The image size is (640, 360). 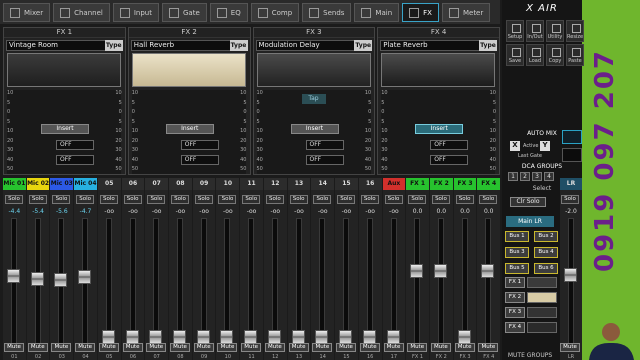 I want to click on paste-button: Paste, so click(x=575, y=55).